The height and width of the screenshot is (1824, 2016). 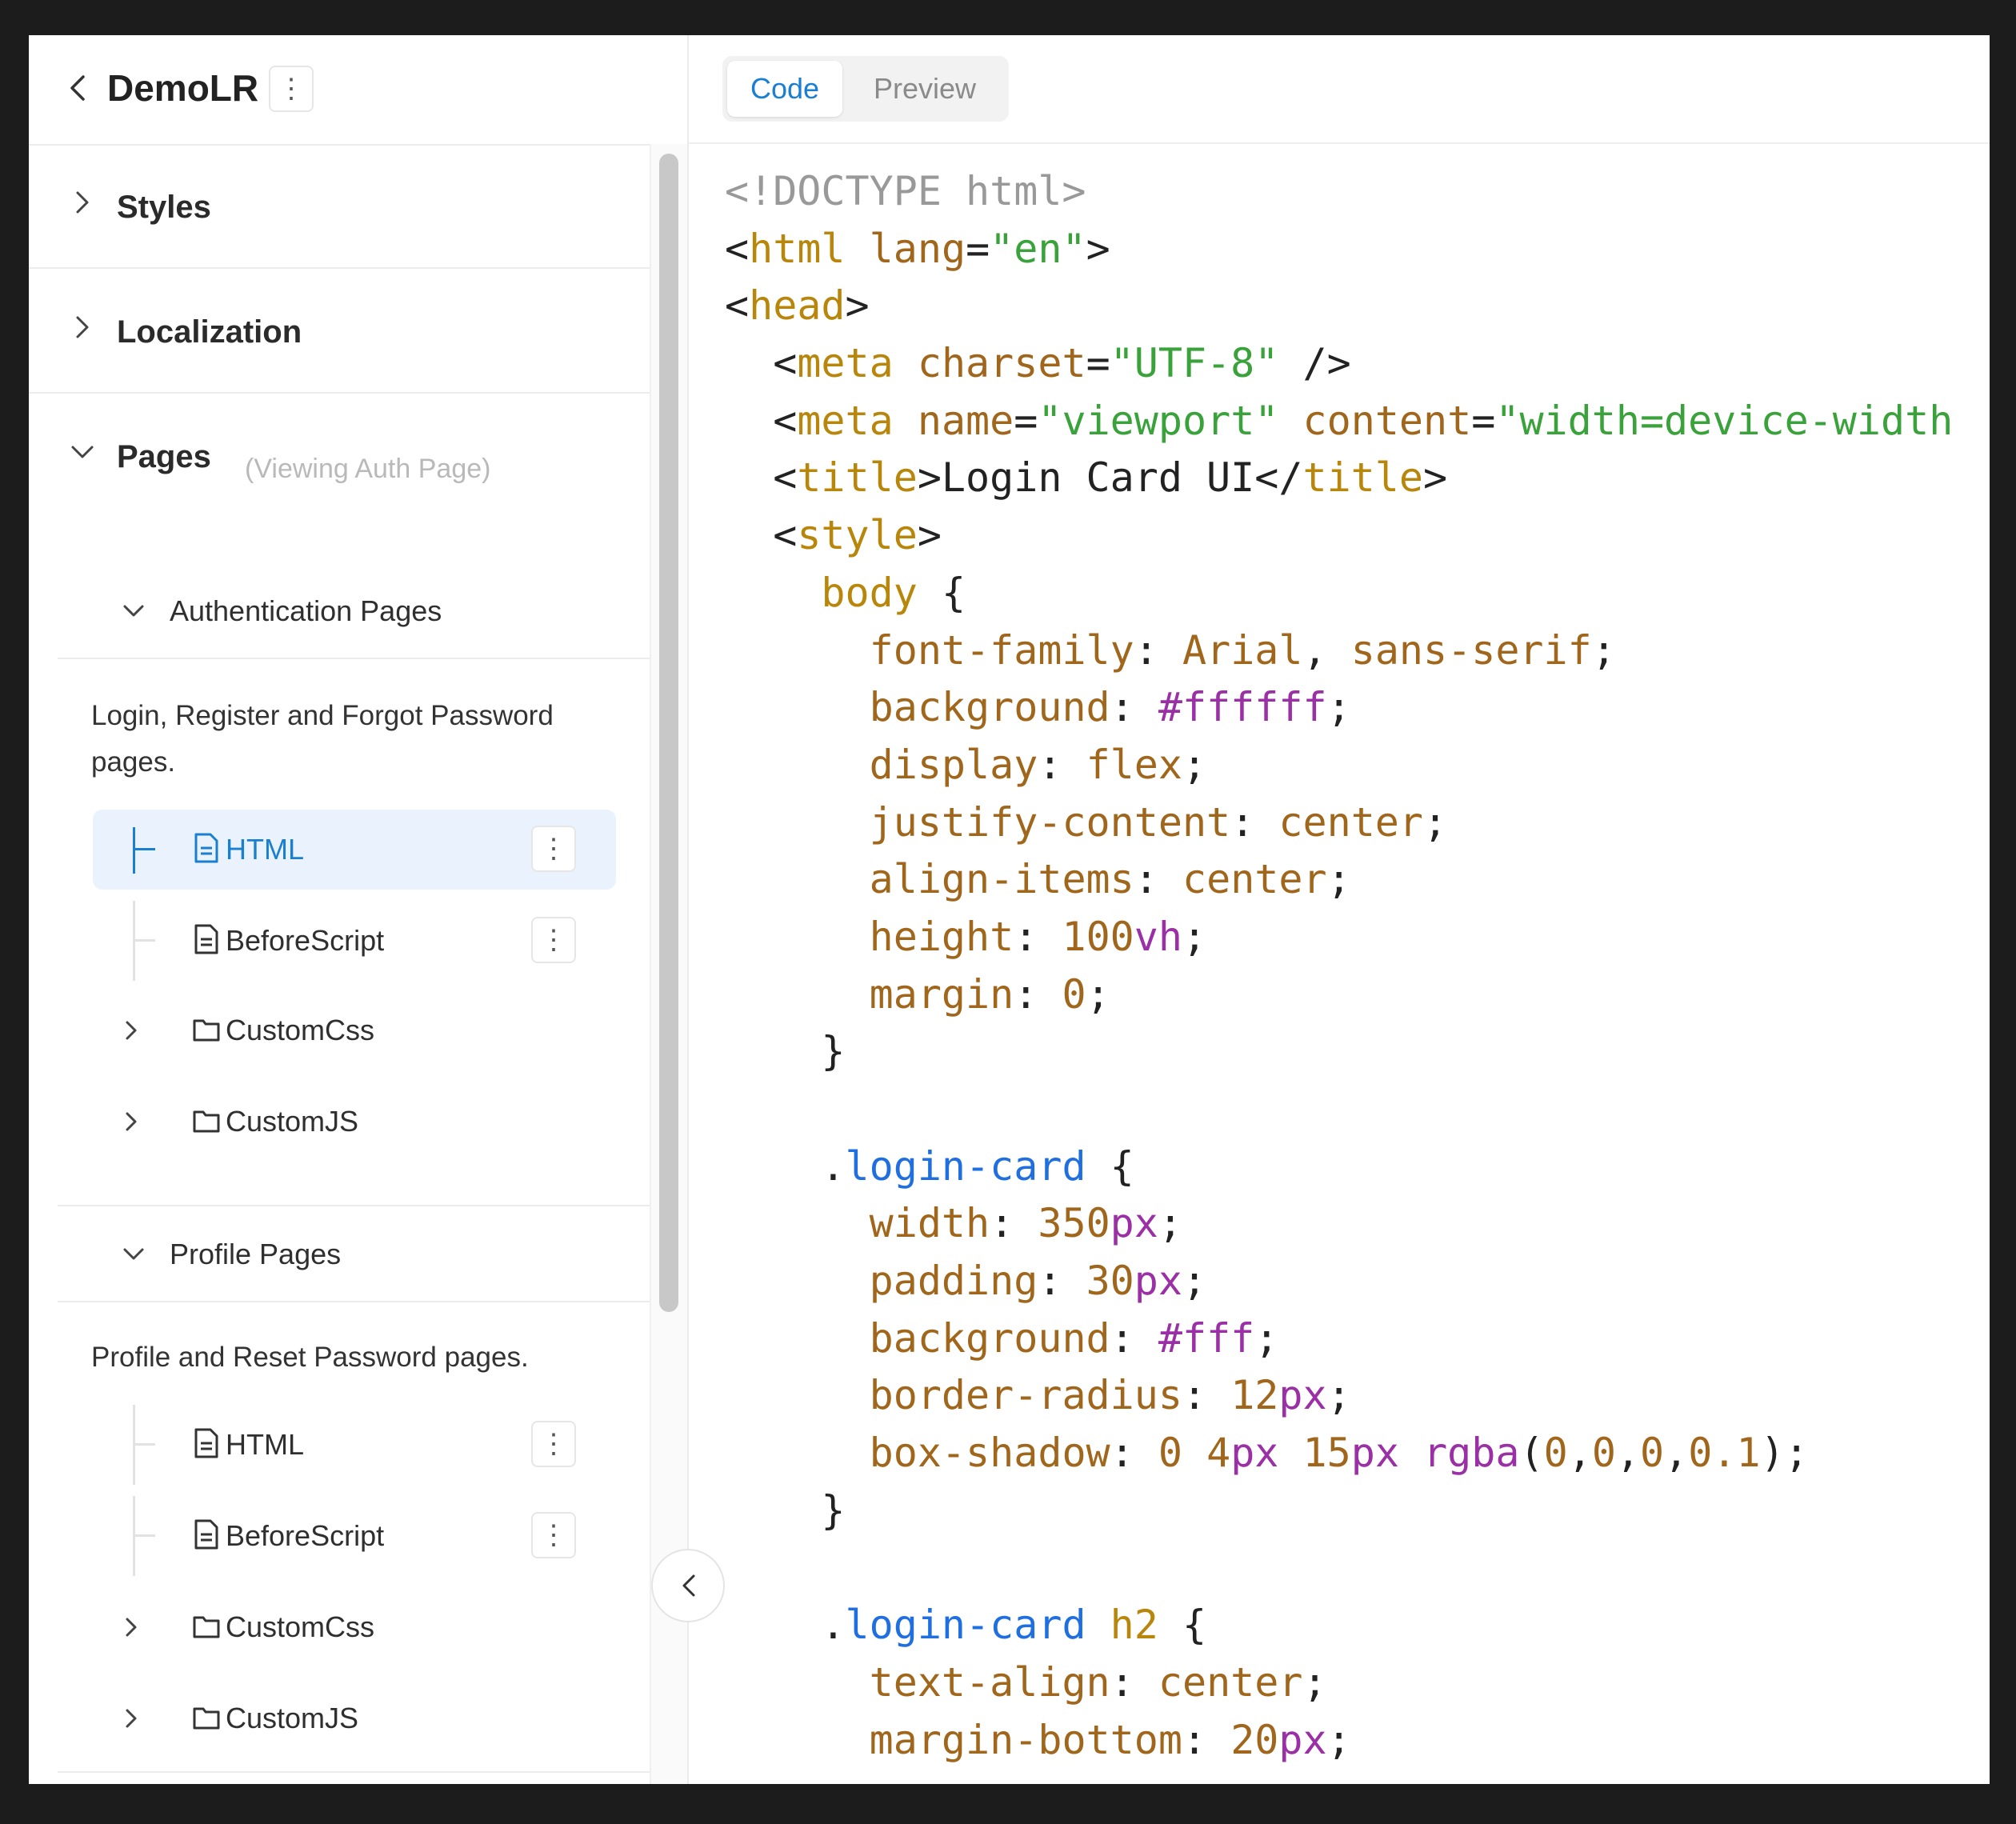 What do you see at coordinates (1074, 1223) in the screenshot?
I see `code-token: 350` at bounding box center [1074, 1223].